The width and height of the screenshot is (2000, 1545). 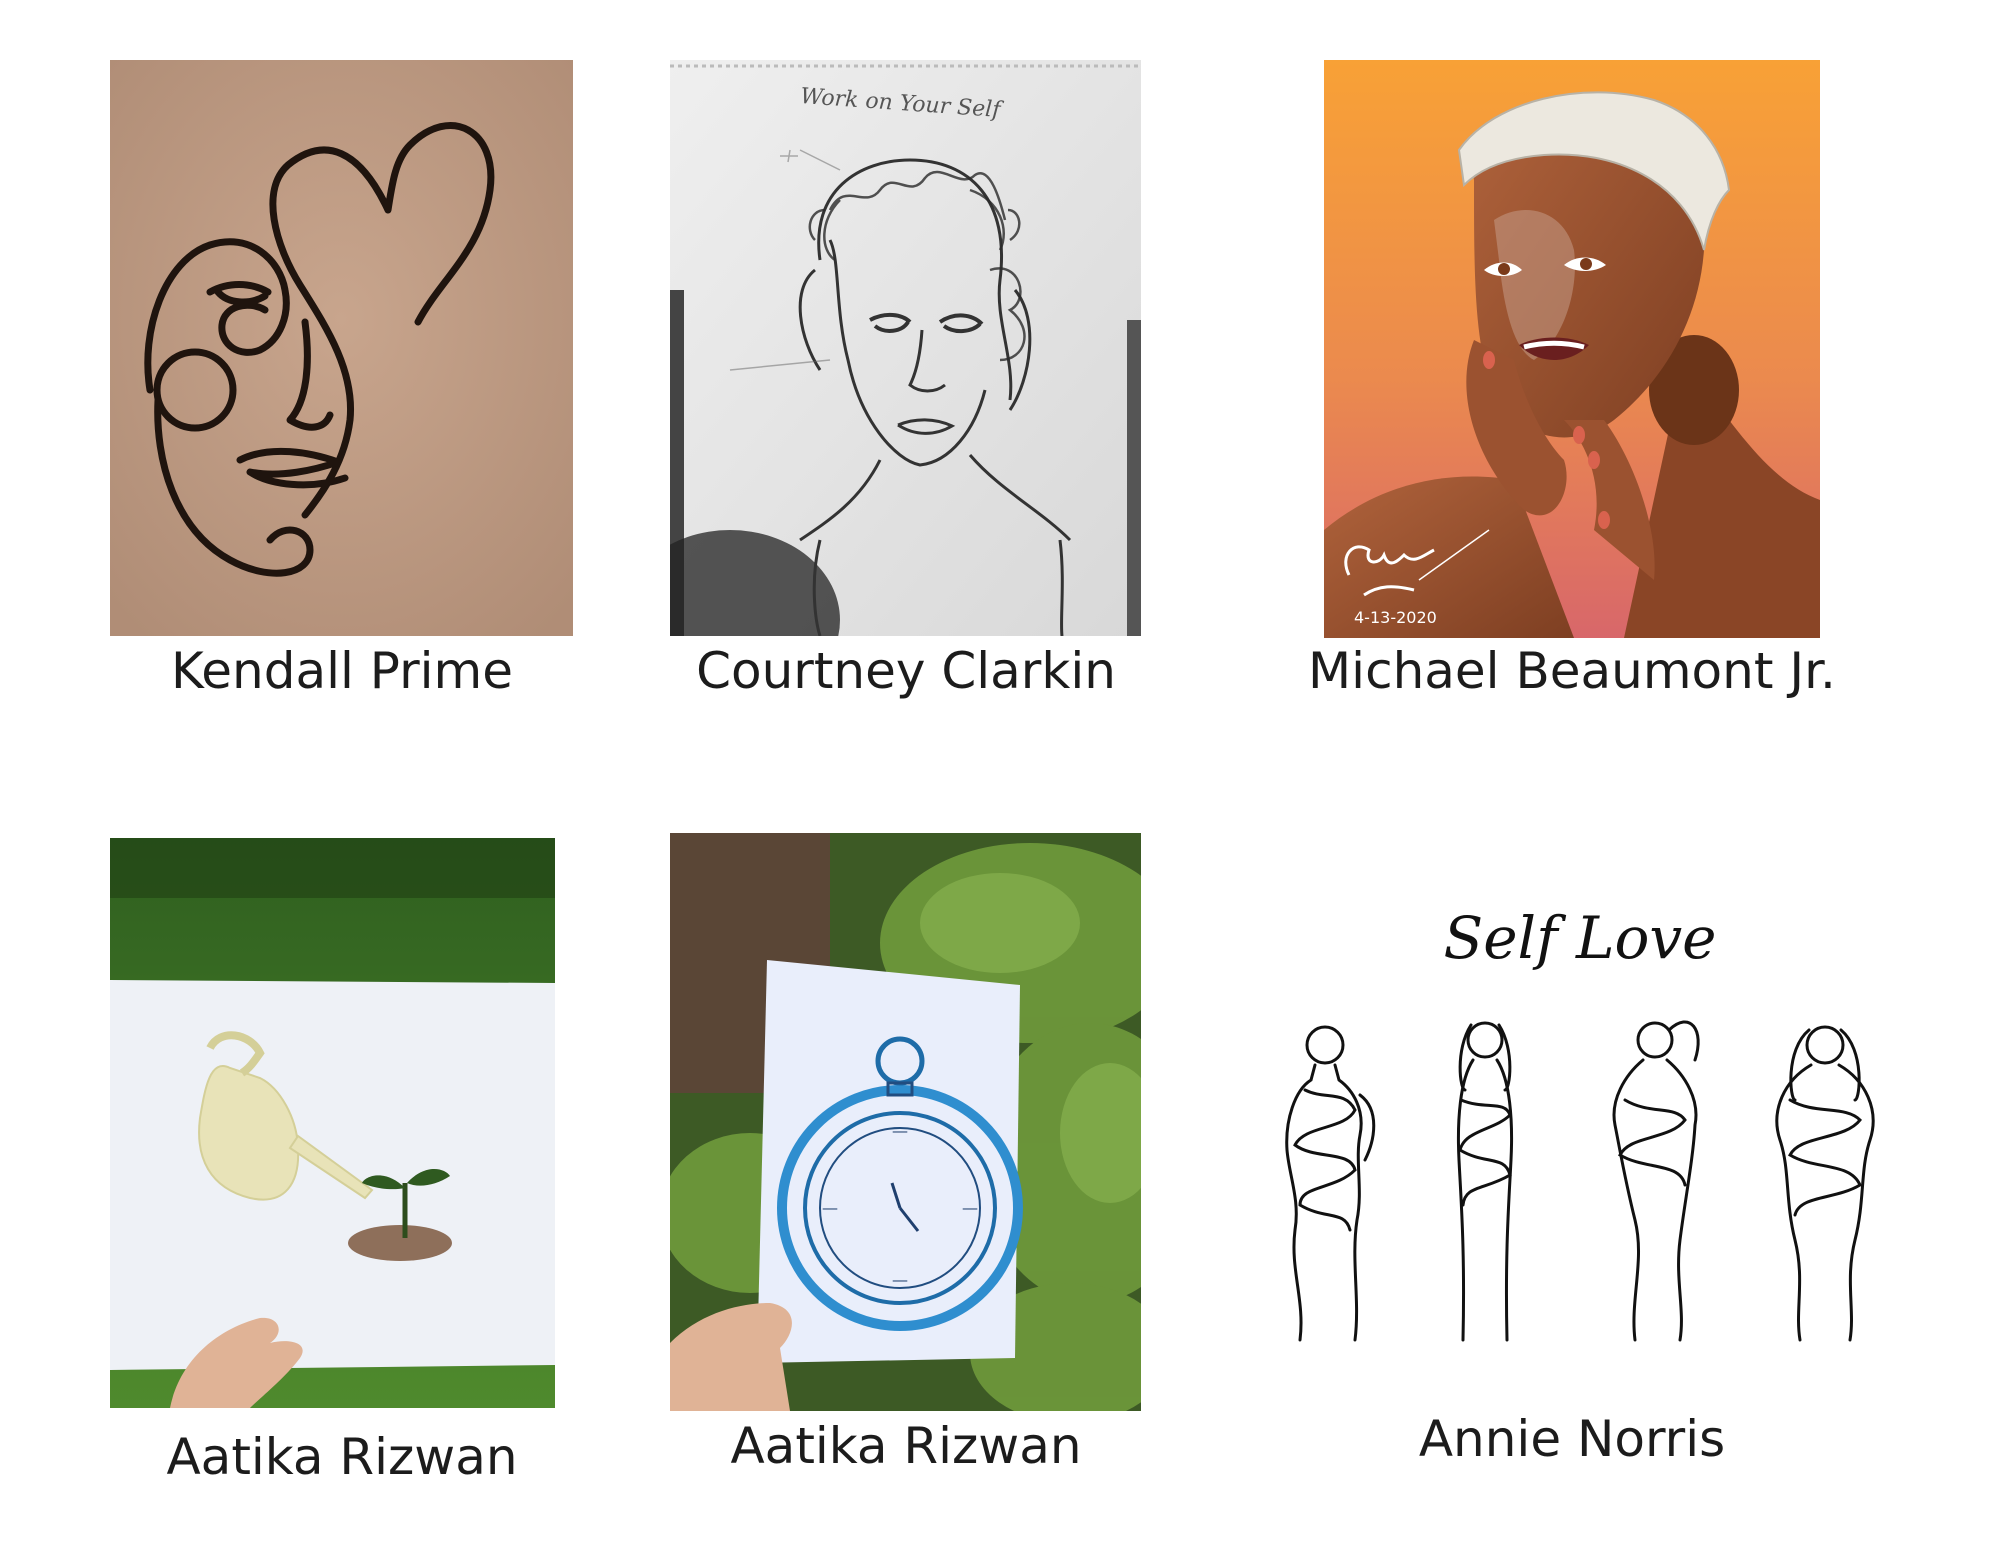 I want to click on artist-name-caption: Michael Beaumont Jr., so click(x=1572, y=671).